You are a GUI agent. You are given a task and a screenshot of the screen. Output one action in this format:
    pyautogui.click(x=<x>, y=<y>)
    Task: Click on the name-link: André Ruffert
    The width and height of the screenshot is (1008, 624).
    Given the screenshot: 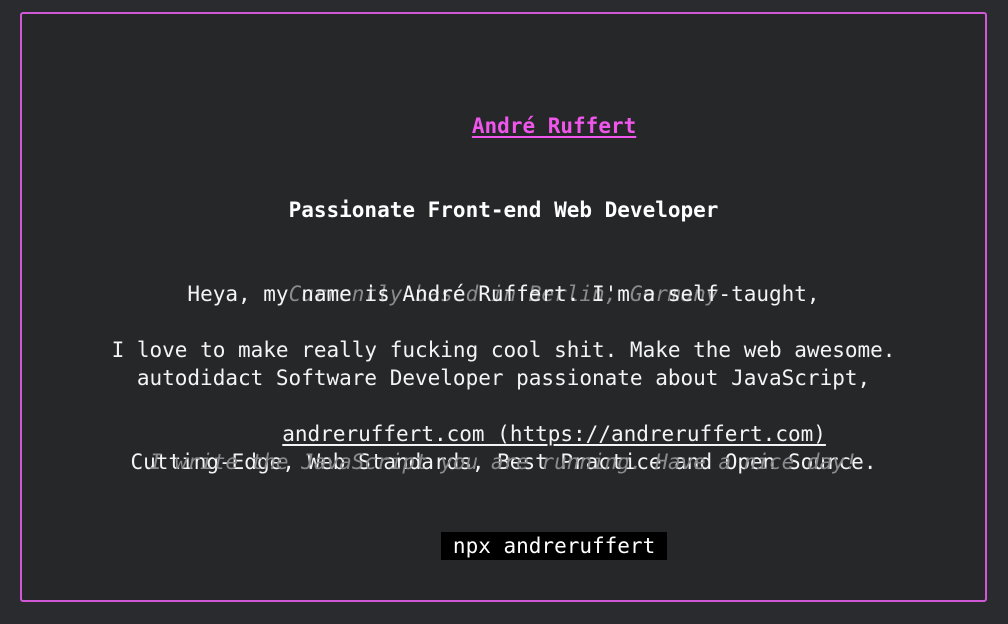 What is the action you would take?
    pyautogui.click(x=554, y=126)
    